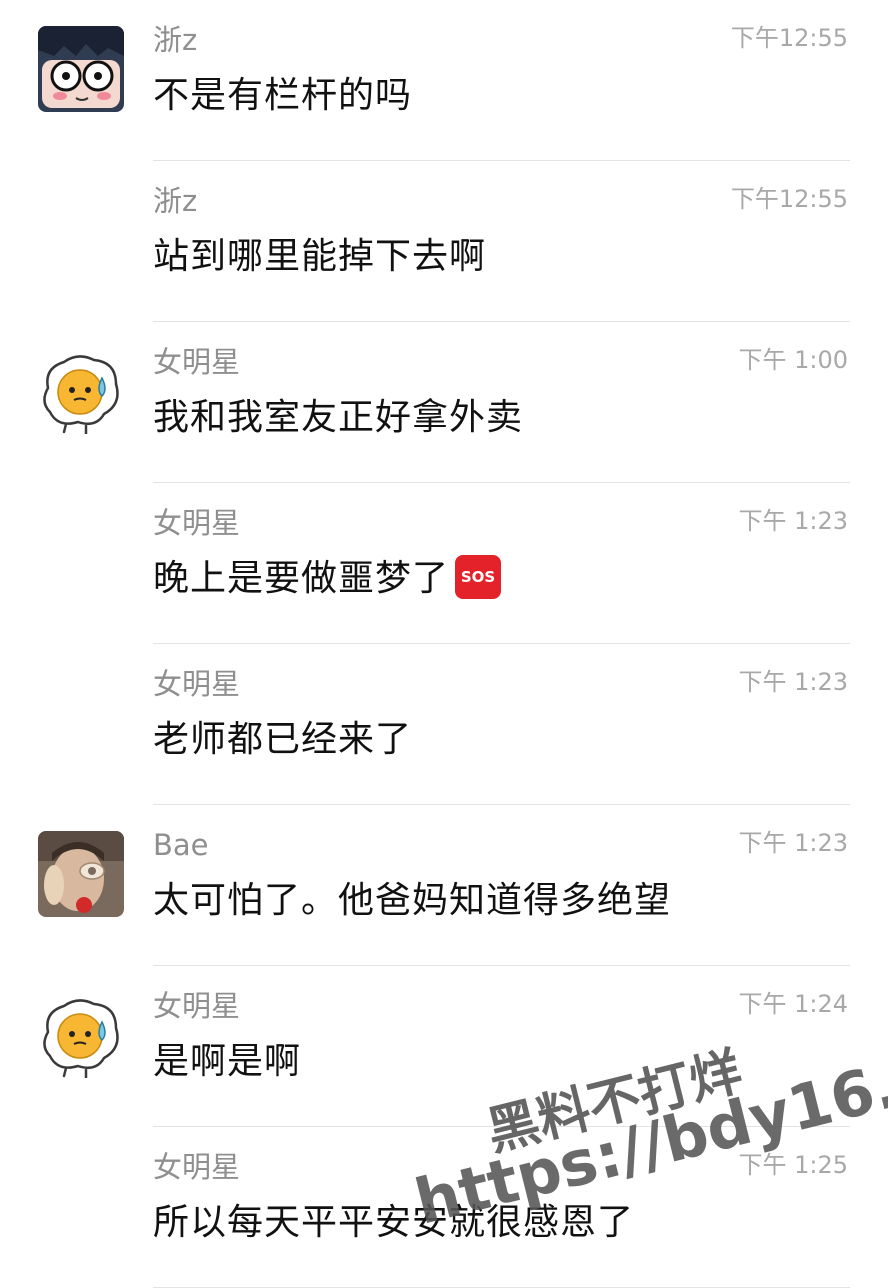 The height and width of the screenshot is (1288, 888). I want to click on sos-emoji-icon: SOS, so click(478, 577).